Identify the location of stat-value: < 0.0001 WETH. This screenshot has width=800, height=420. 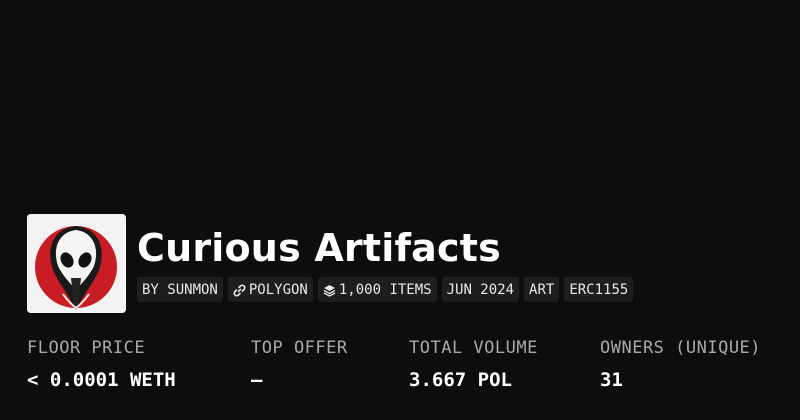
(101, 380).